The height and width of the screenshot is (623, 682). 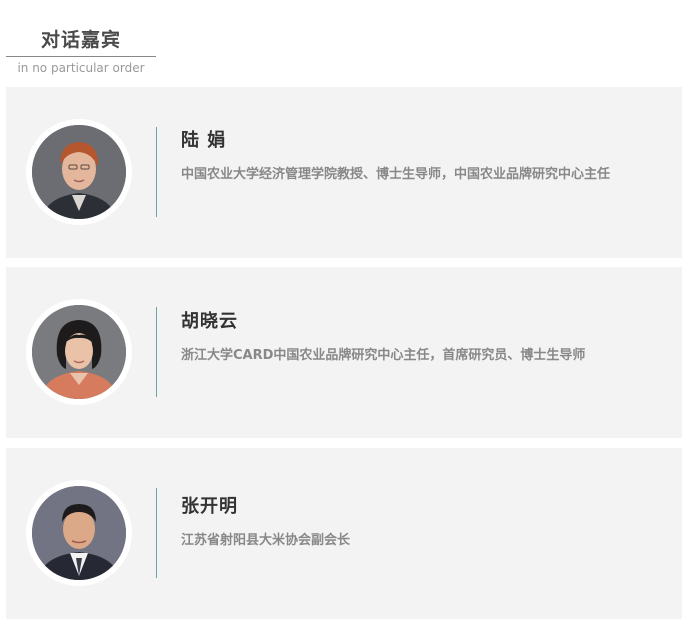 What do you see at coordinates (81, 68) in the screenshot?
I see `section-subtitle: in no particular order` at bounding box center [81, 68].